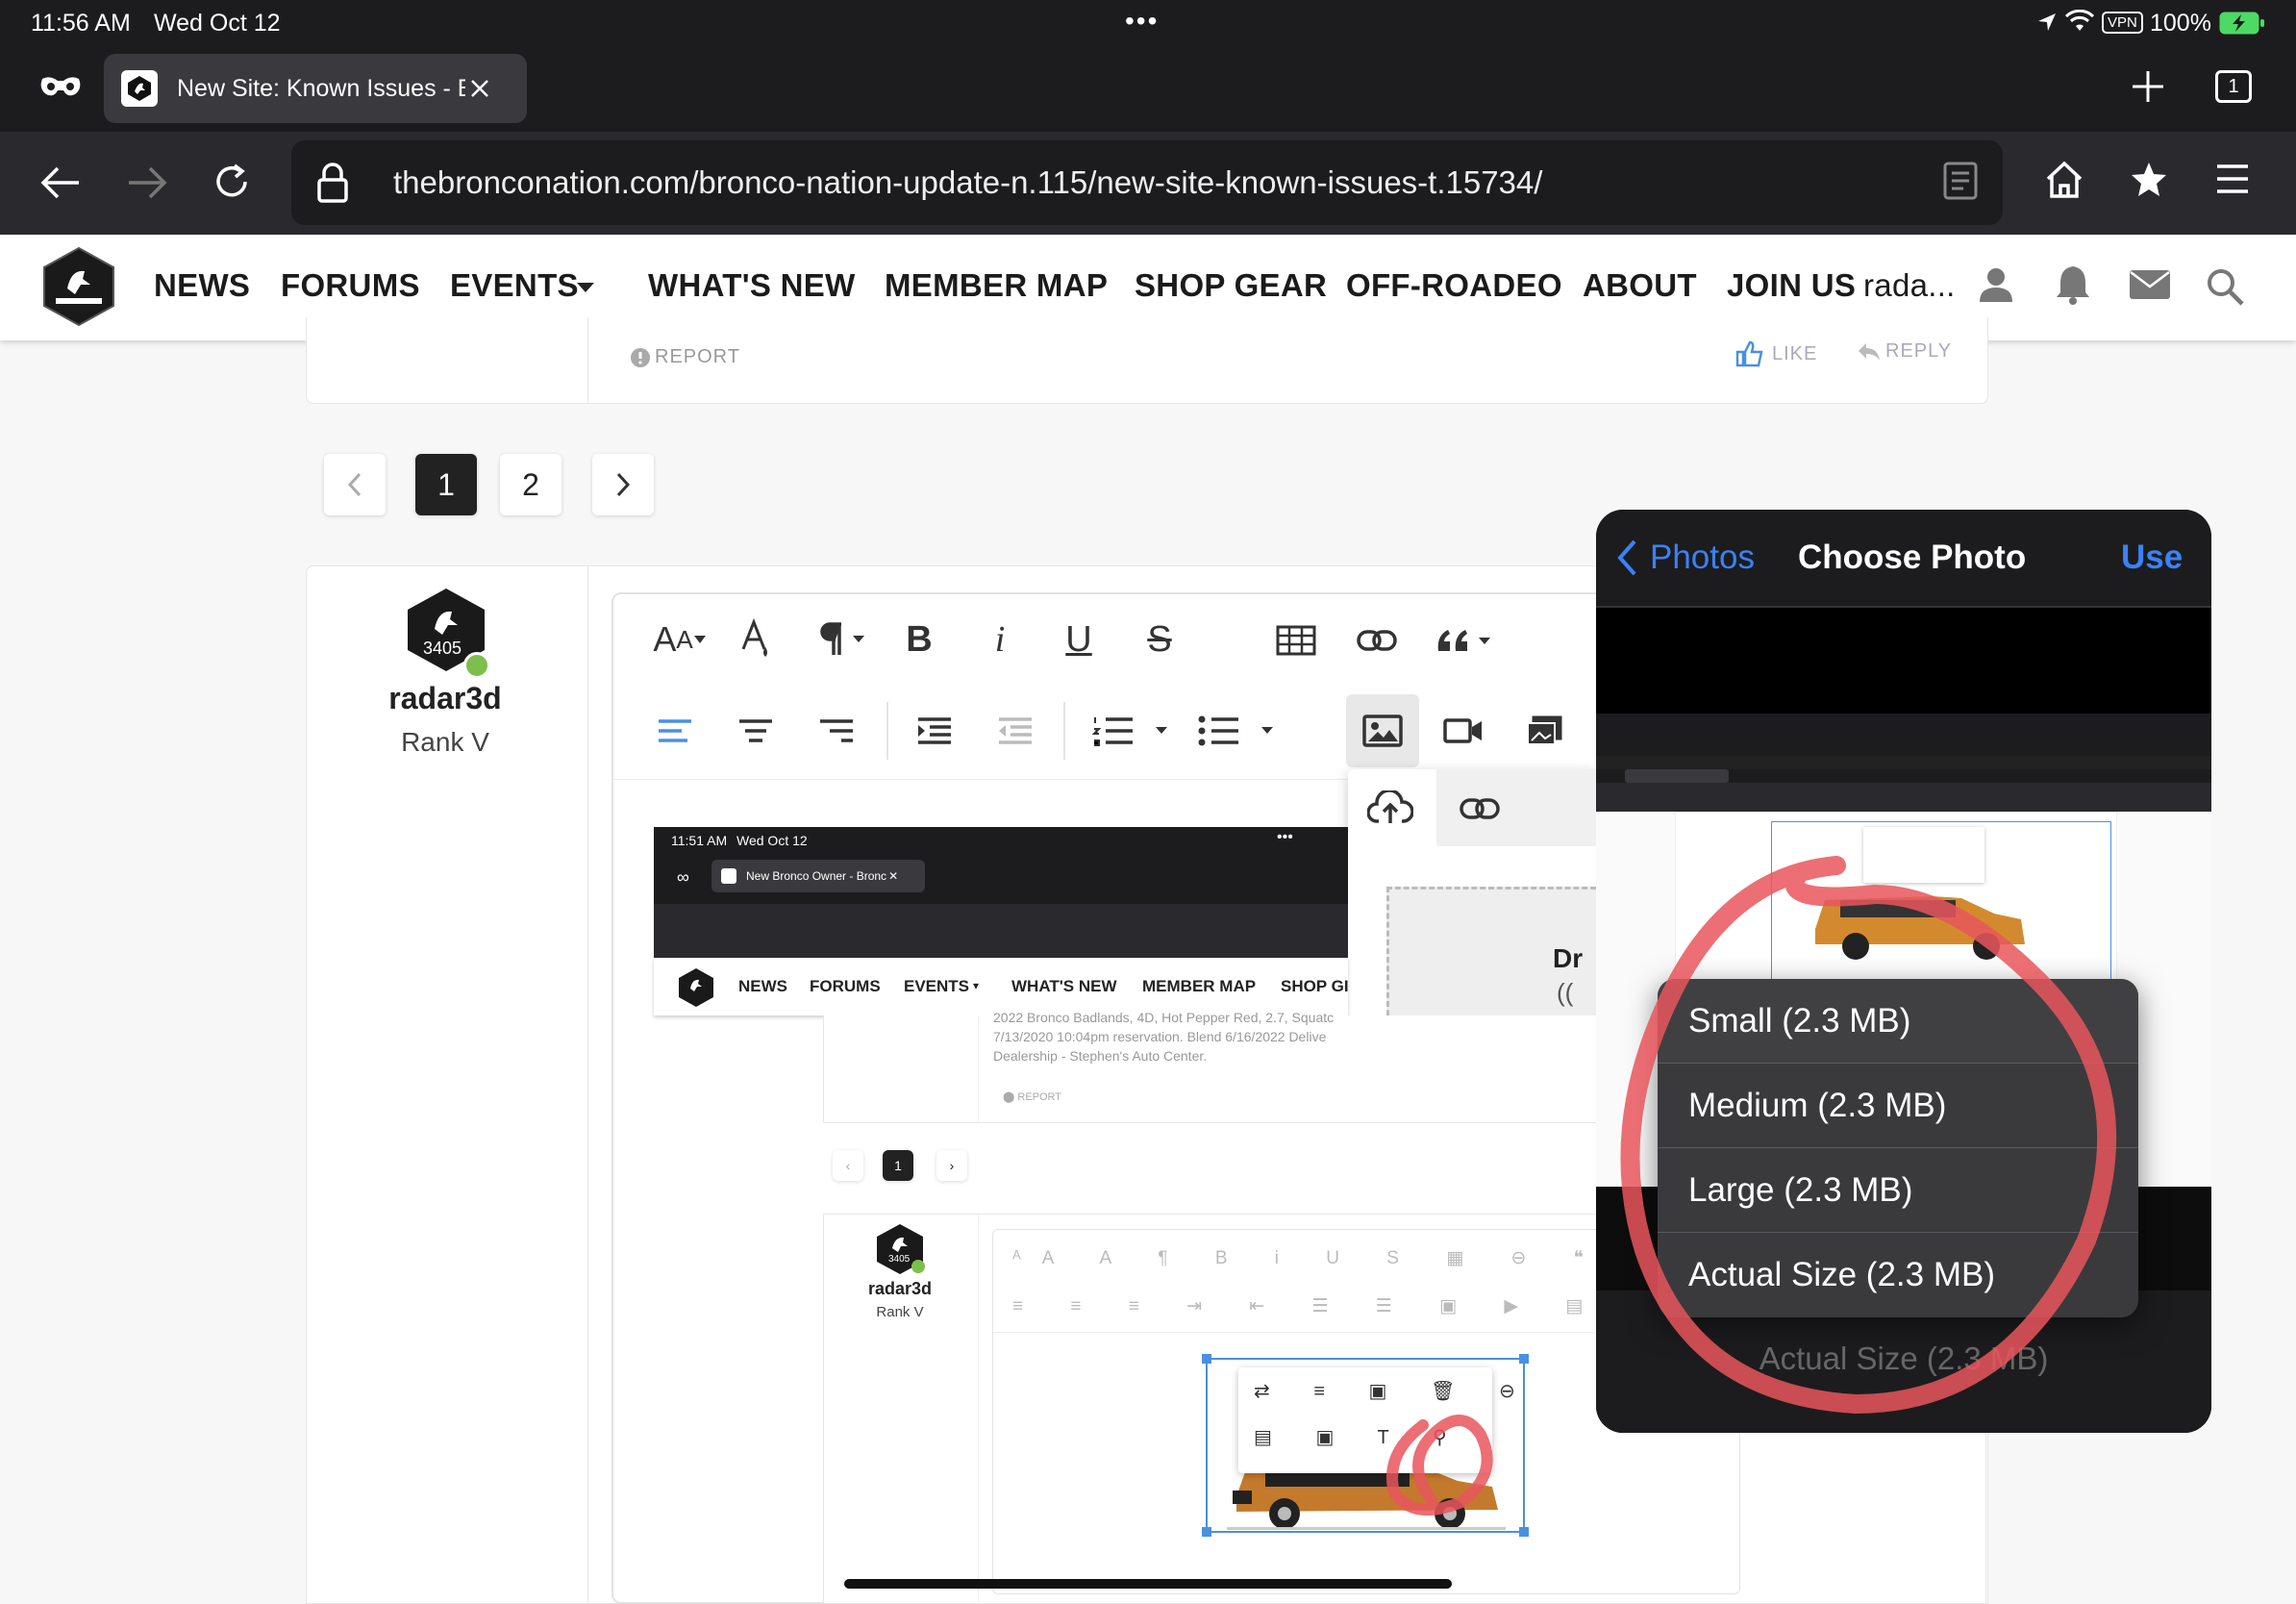 This screenshot has width=2296, height=1604. I want to click on embedded-online-indicator, so click(918, 1266).